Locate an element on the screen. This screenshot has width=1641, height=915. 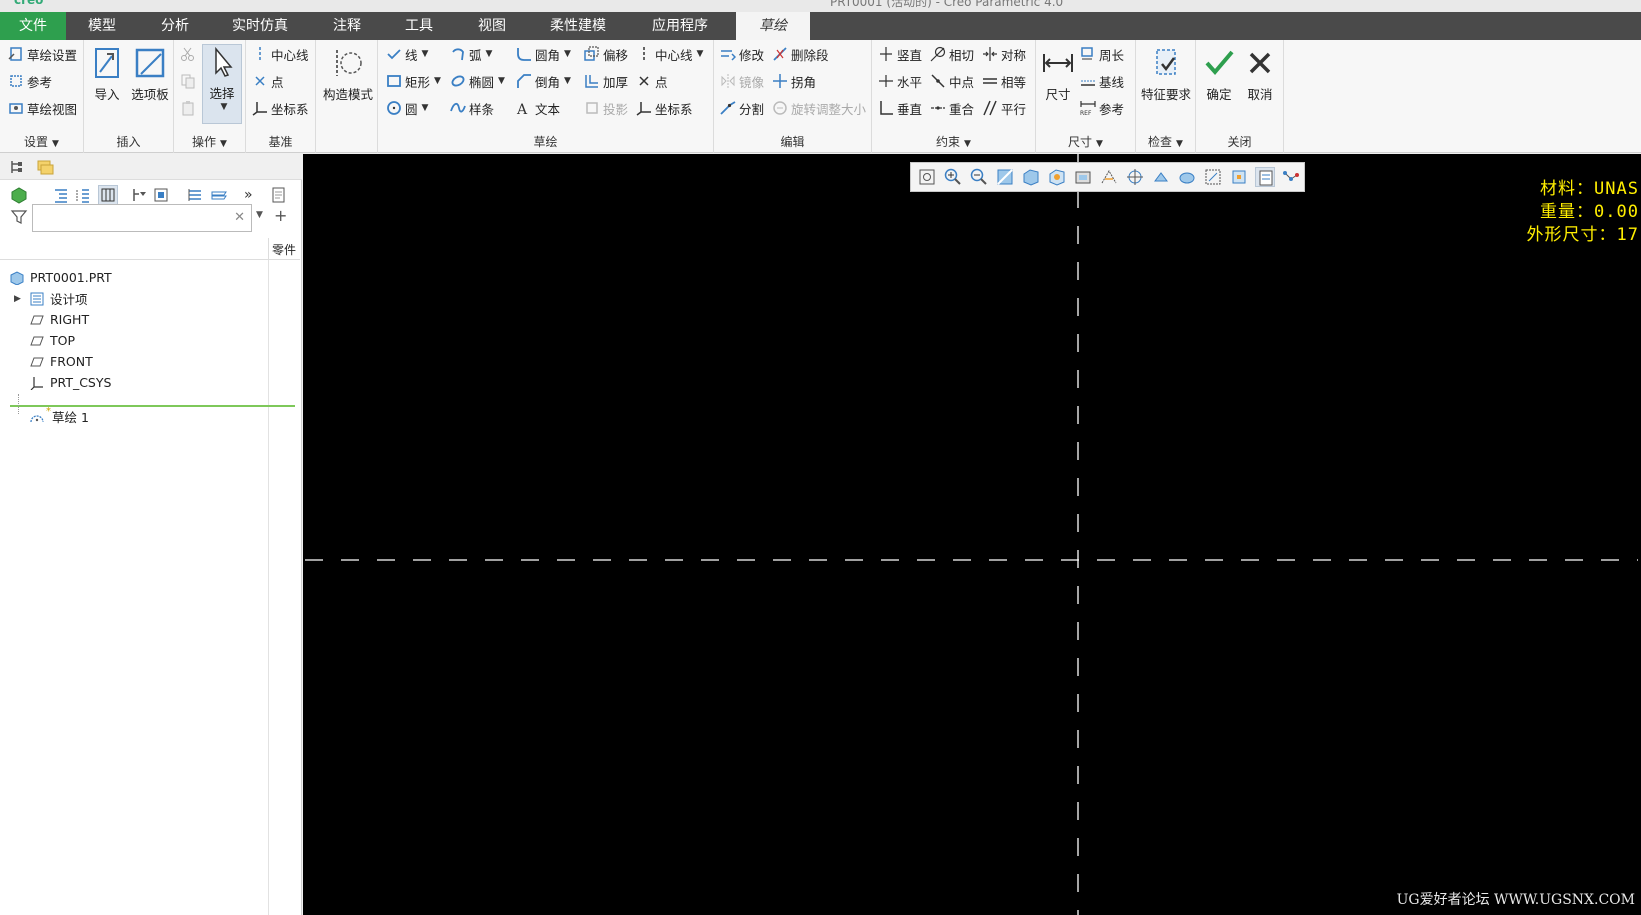
text-tool-button: A 文本 is located at coordinates (538, 108).